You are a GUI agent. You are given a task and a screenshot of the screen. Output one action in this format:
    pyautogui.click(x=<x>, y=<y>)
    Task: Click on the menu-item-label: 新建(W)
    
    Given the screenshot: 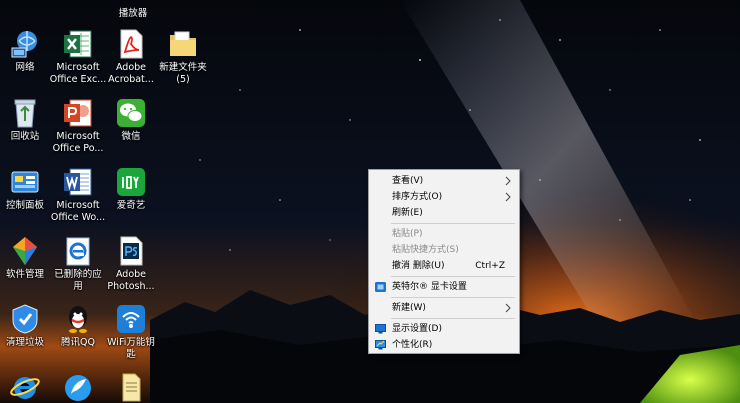 What is the action you would take?
    pyautogui.click(x=409, y=308)
    